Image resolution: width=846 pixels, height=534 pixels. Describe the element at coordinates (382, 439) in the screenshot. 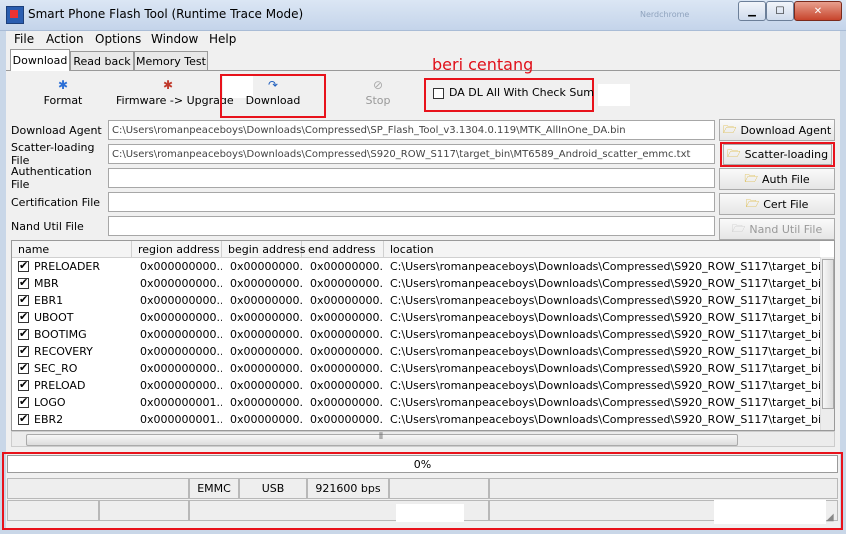

I see `horizontal-scroll-thumb: ⦀` at that location.